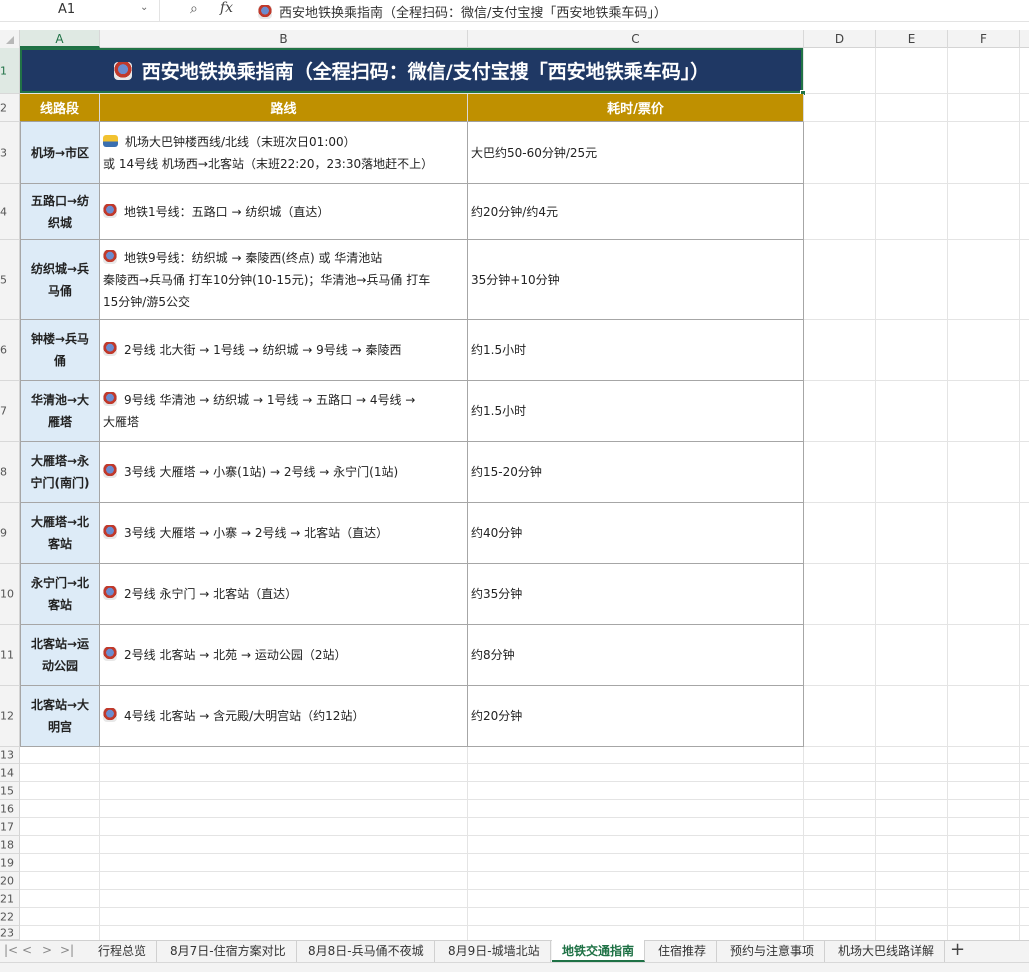 The width and height of the screenshot is (1029, 972). Describe the element at coordinates (60, 716) in the screenshot. I see `segment-cell: 北客站→大 明宫` at that location.